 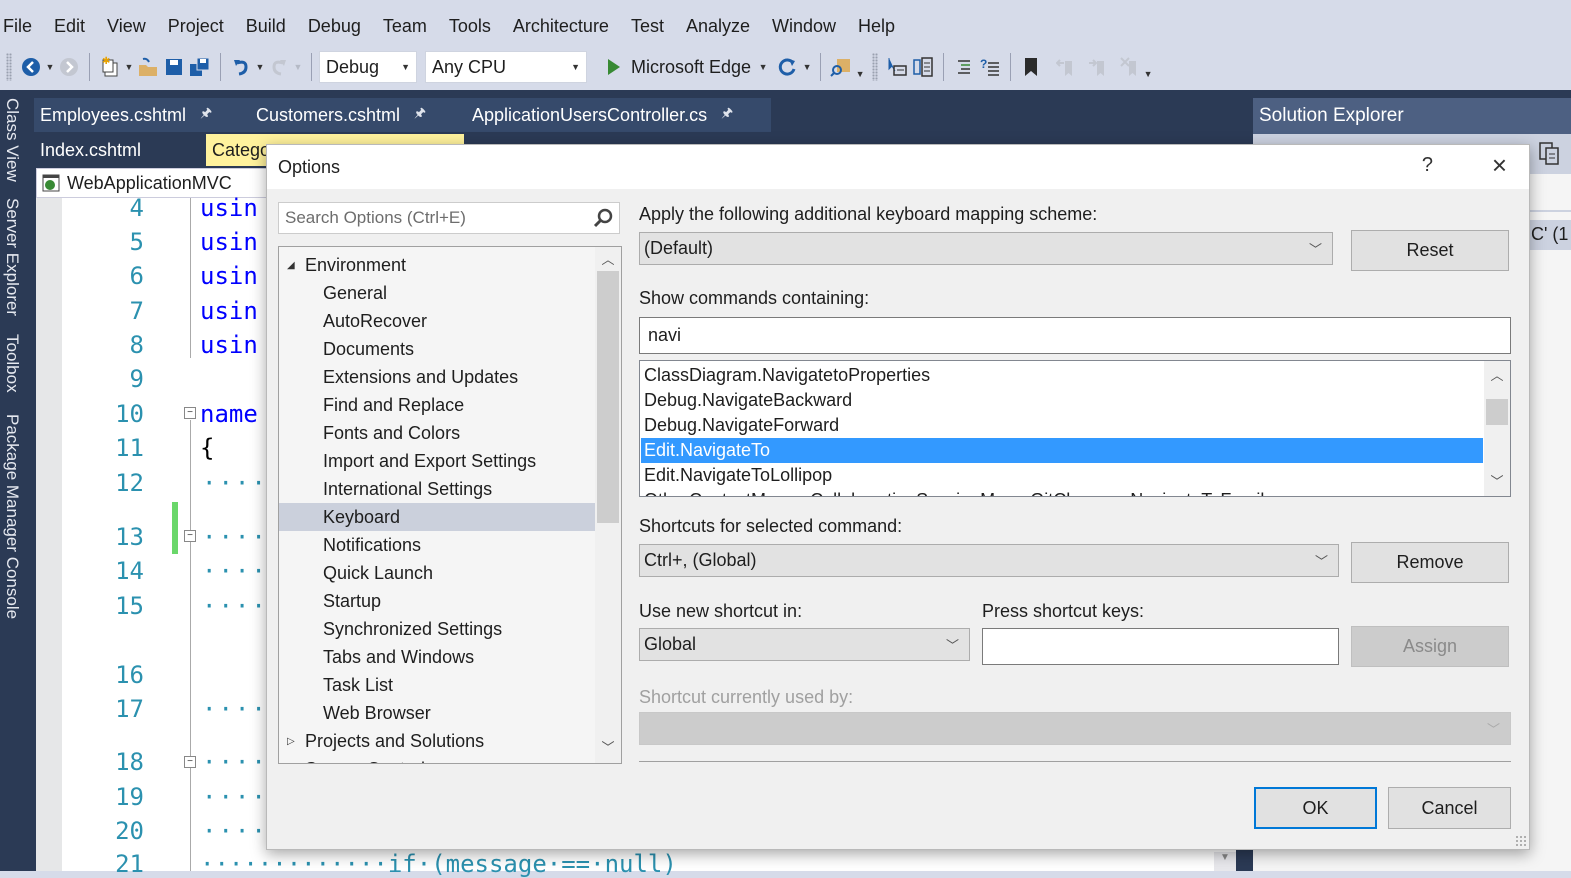 What do you see at coordinates (174, 67) in the screenshot?
I see `save-icon` at bounding box center [174, 67].